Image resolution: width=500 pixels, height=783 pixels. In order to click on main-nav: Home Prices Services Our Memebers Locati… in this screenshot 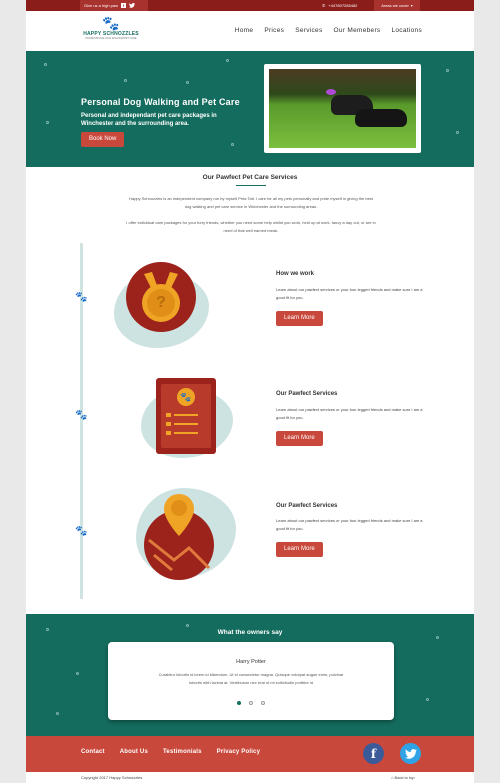, I will do `click(328, 30)`.